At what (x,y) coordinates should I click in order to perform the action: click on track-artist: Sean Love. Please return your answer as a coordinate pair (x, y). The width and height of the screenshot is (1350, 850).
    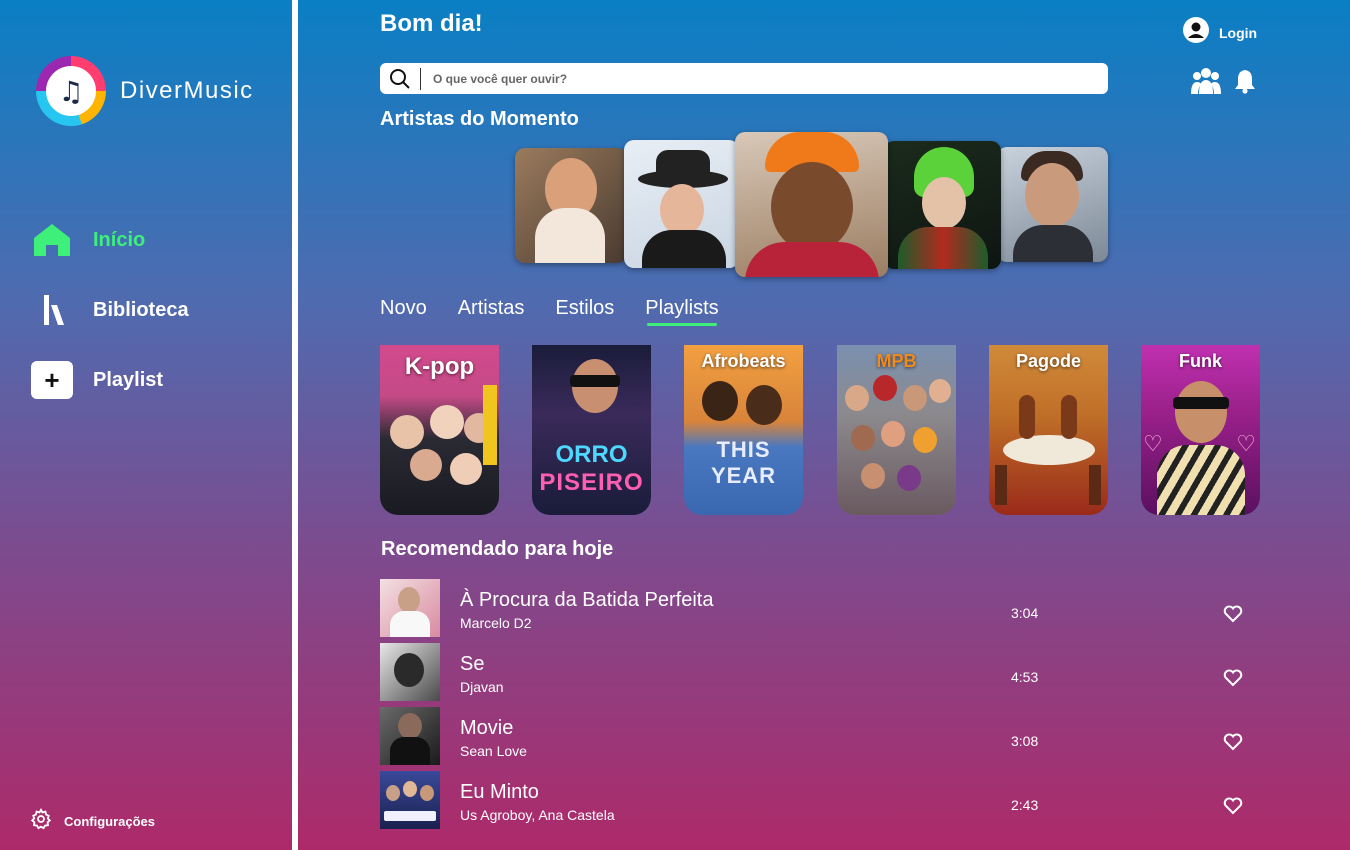
    Looking at the image, I should click on (493, 751).